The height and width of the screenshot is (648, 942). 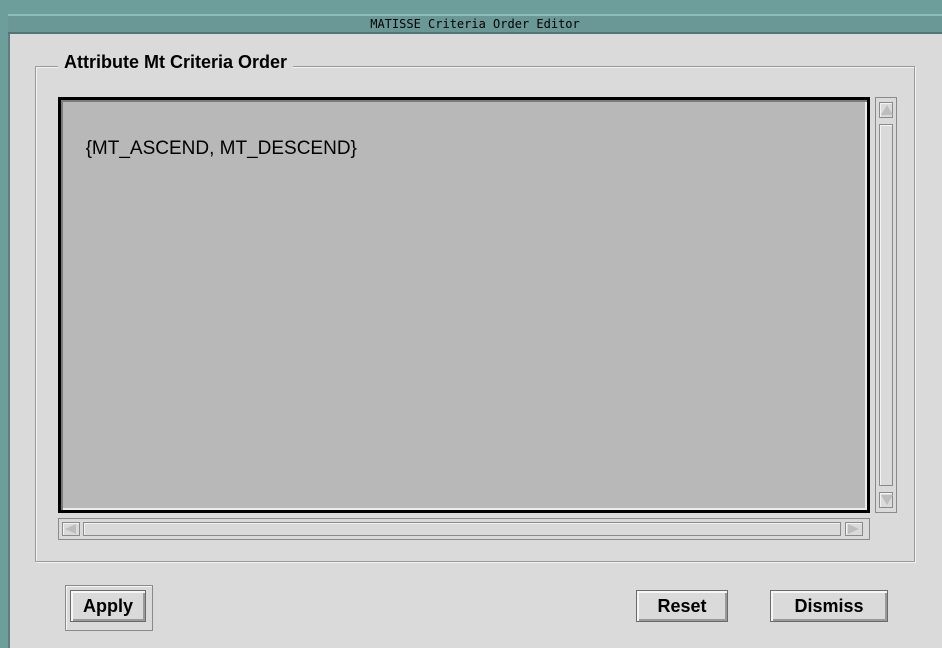 What do you see at coordinates (682, 606) in the screenshot?
I see `reset-button: Reset` at bounding box center [682, 606].